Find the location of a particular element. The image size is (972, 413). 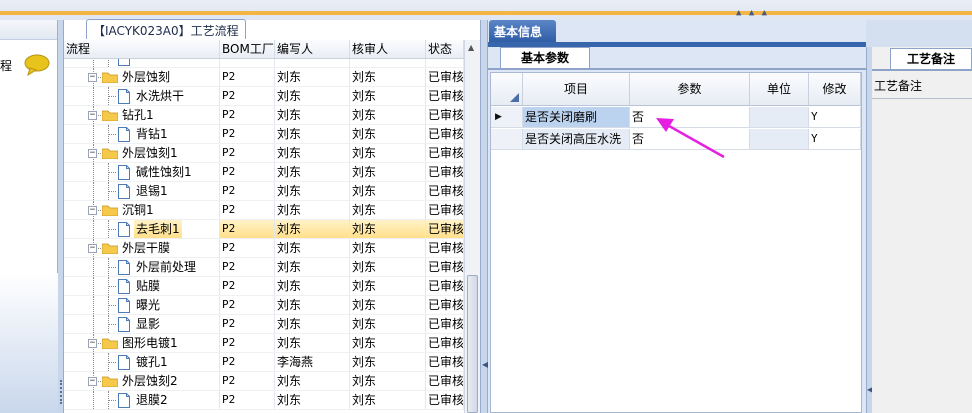

tree-node: − 外层蚀刻1 is located at coordinates (142, 153).